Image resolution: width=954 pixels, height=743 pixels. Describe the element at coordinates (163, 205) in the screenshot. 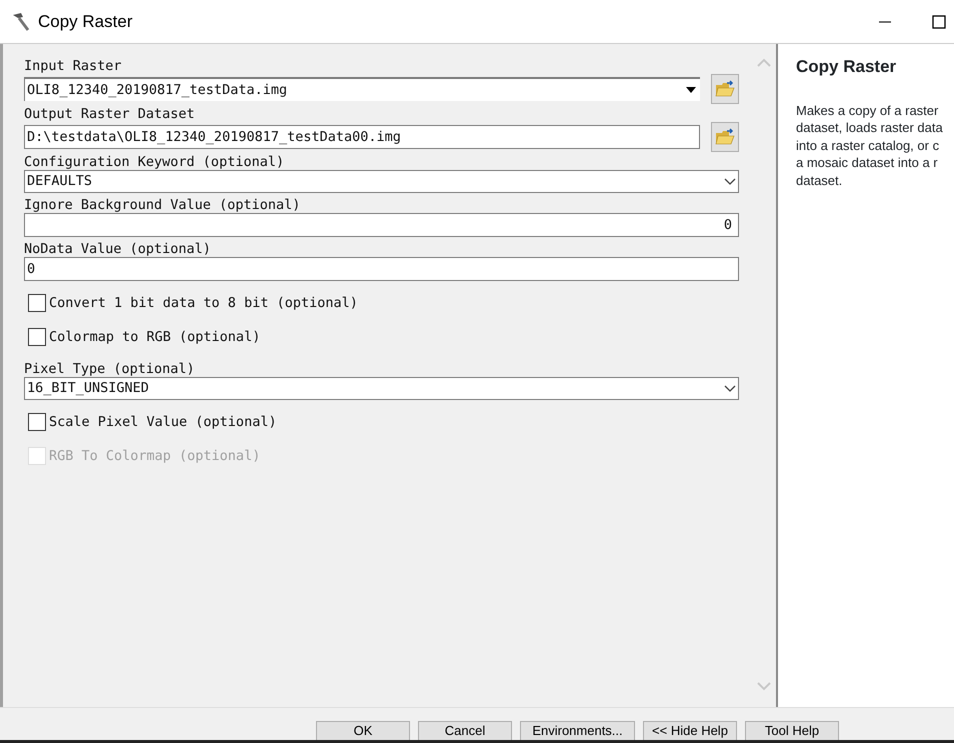

I see `field-label: Ignore Background Value (optional)` at that location.